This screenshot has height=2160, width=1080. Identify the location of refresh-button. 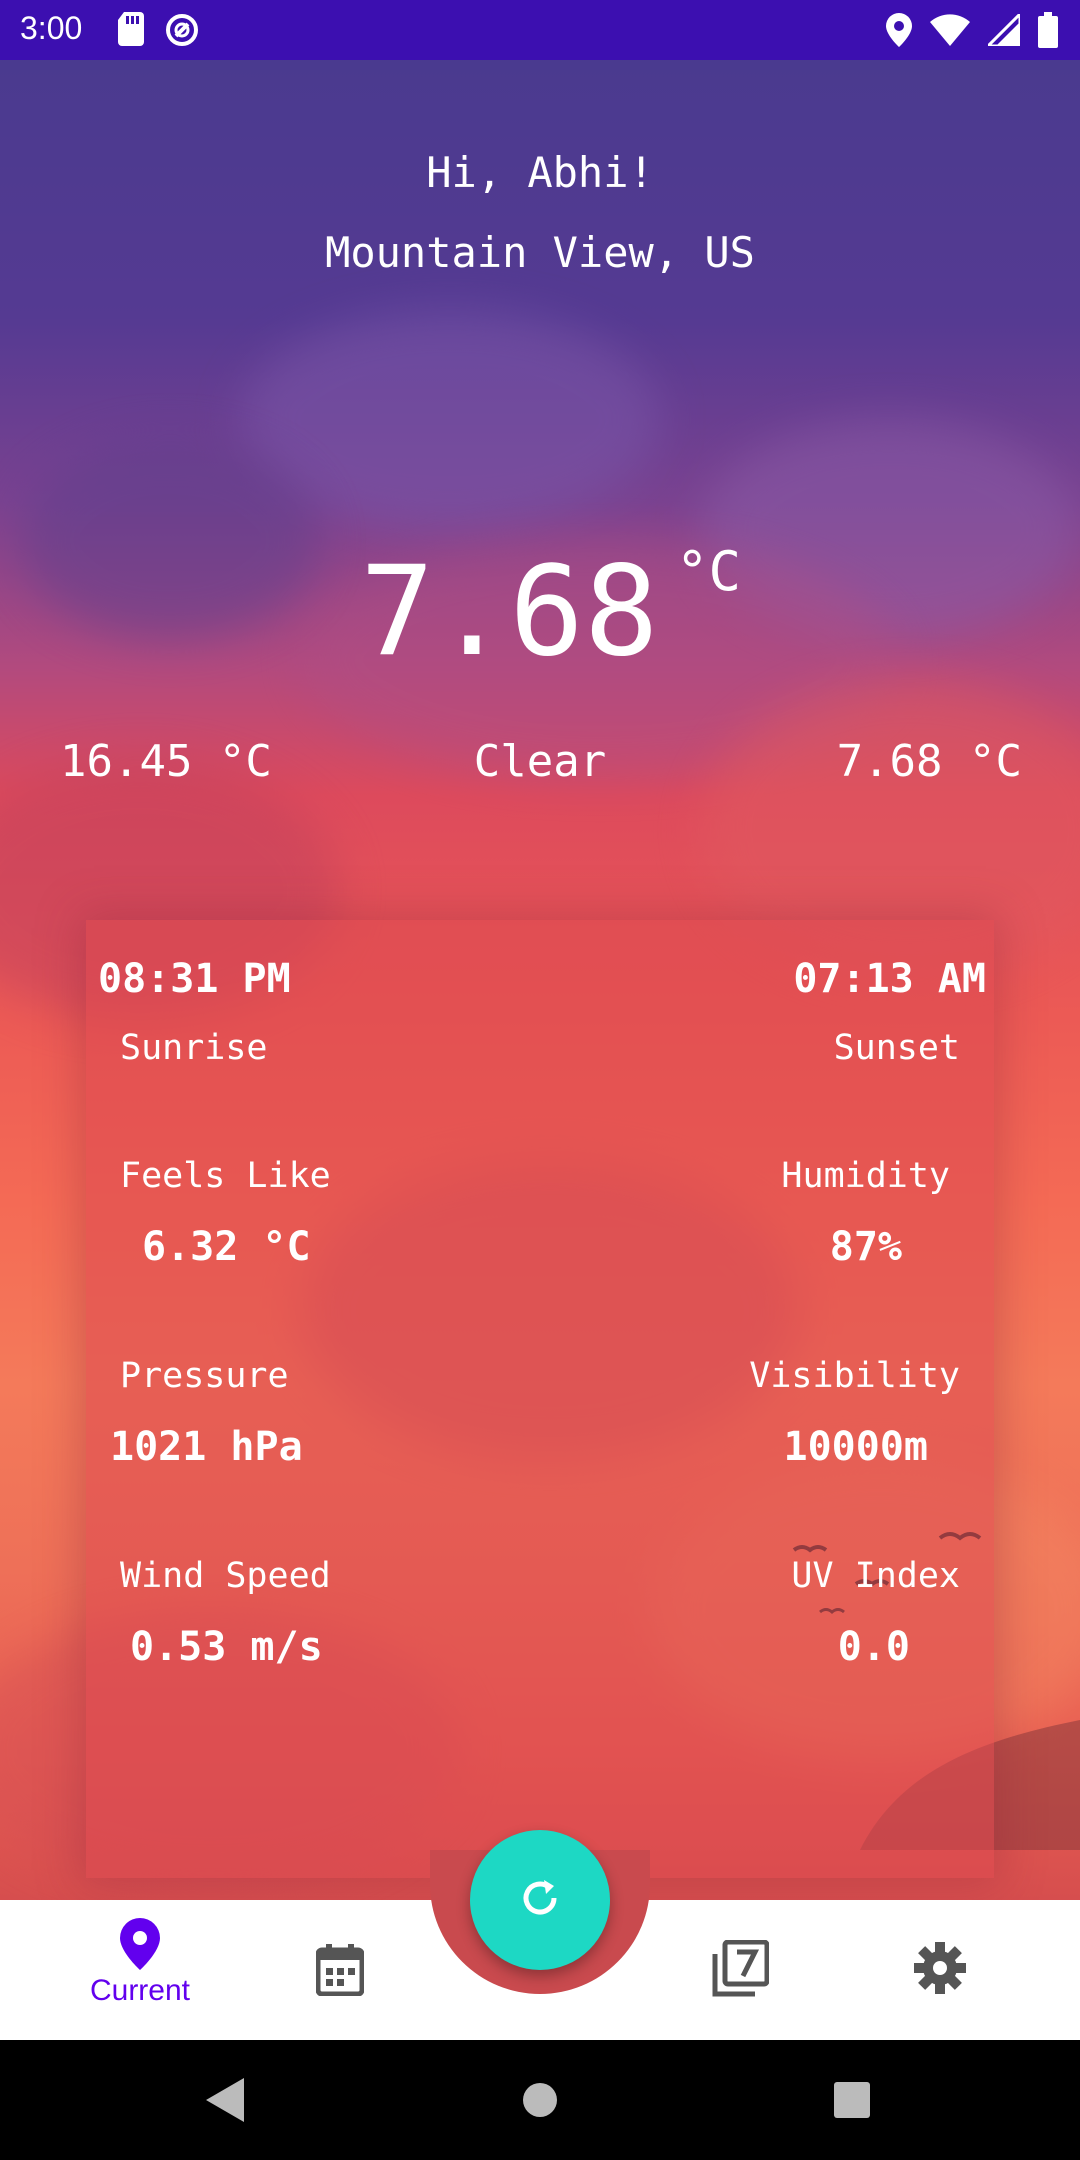
(540, 1900).